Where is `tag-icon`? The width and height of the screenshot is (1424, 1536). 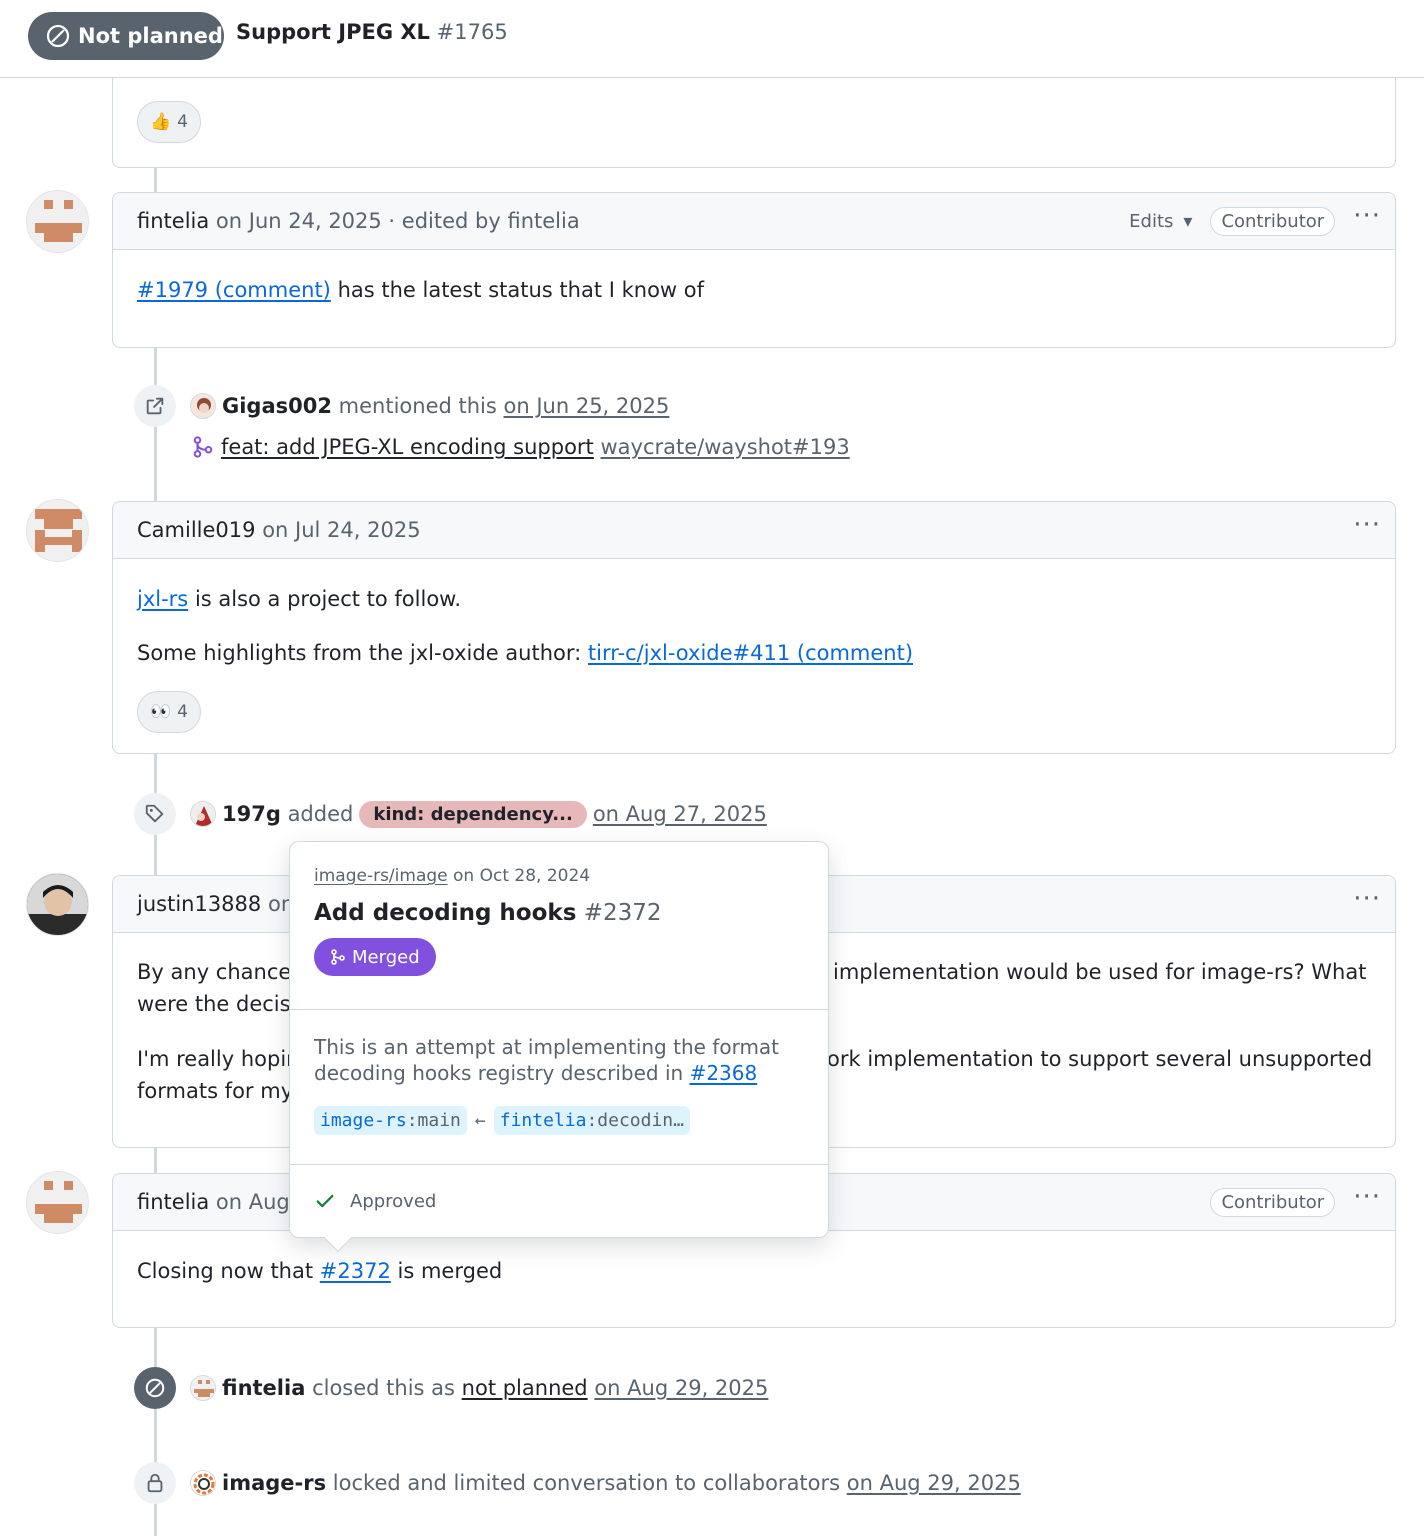
tag-icon is located at coordinates (155, 814).